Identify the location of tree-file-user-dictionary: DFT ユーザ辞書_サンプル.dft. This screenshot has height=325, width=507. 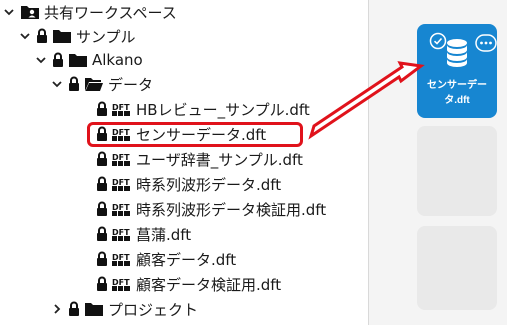
(199, 159).